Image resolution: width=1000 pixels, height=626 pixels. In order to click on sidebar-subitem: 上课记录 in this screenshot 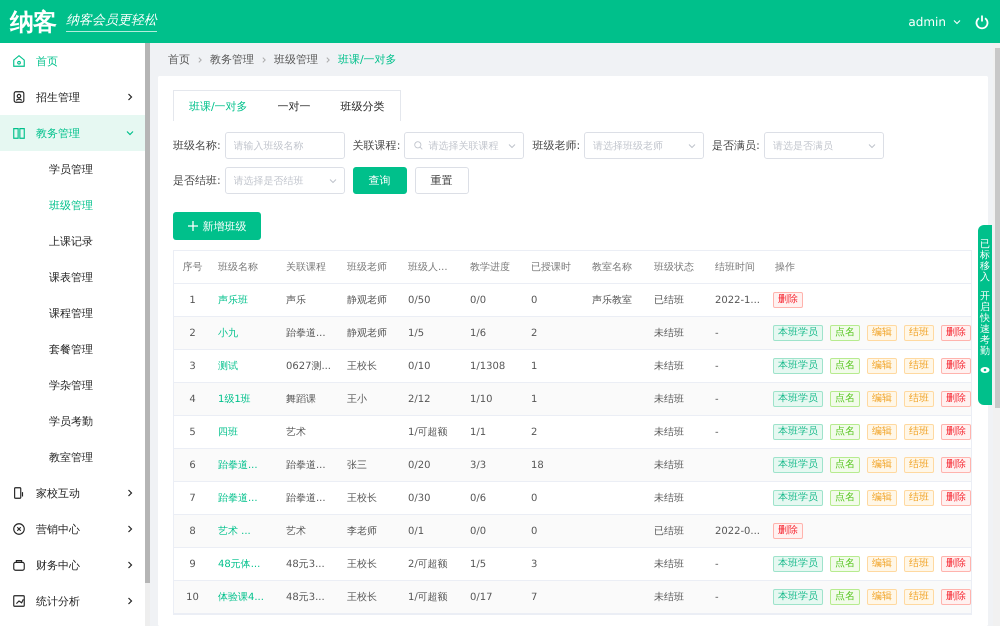, I will do `click(72, 241)`.